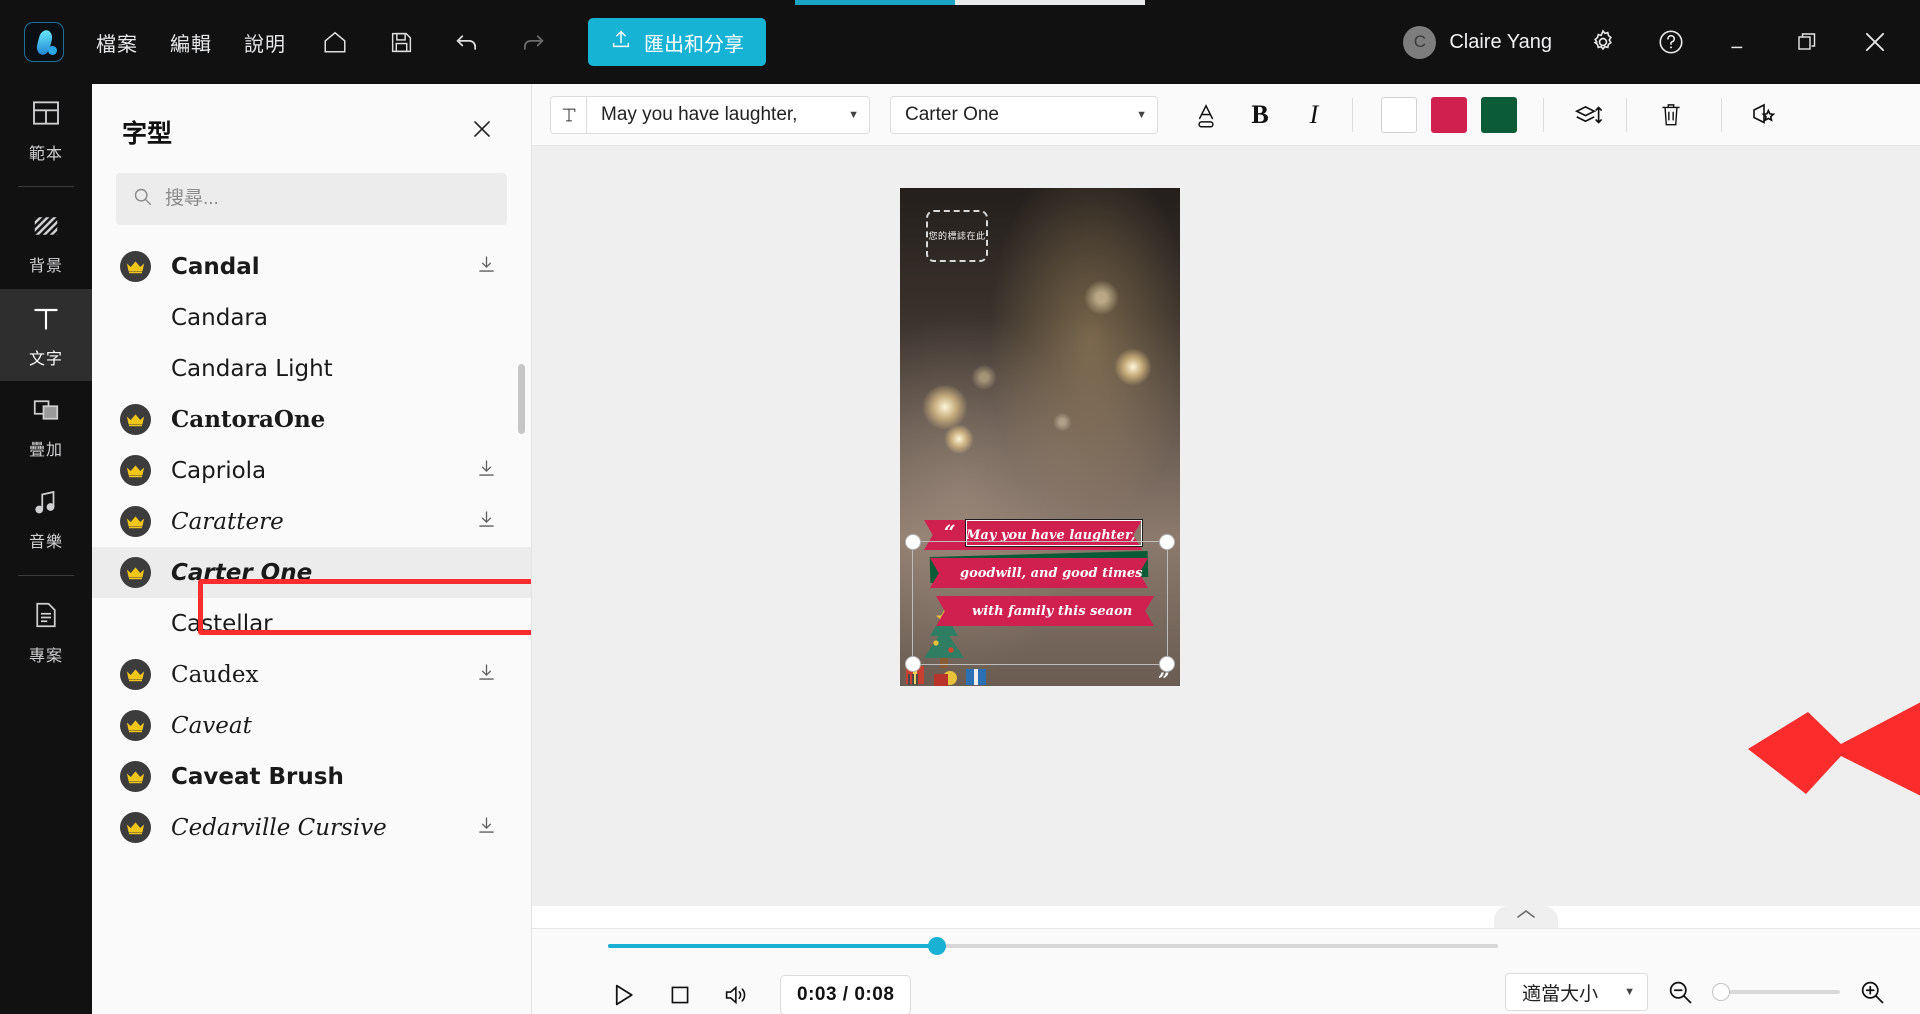 This screenshot has height=1014, width=1920. What do you see at coordinates (257, 776) in the screenshot?
I see `font-name-label: Caveat Brush` at bounding box center [257, 776].